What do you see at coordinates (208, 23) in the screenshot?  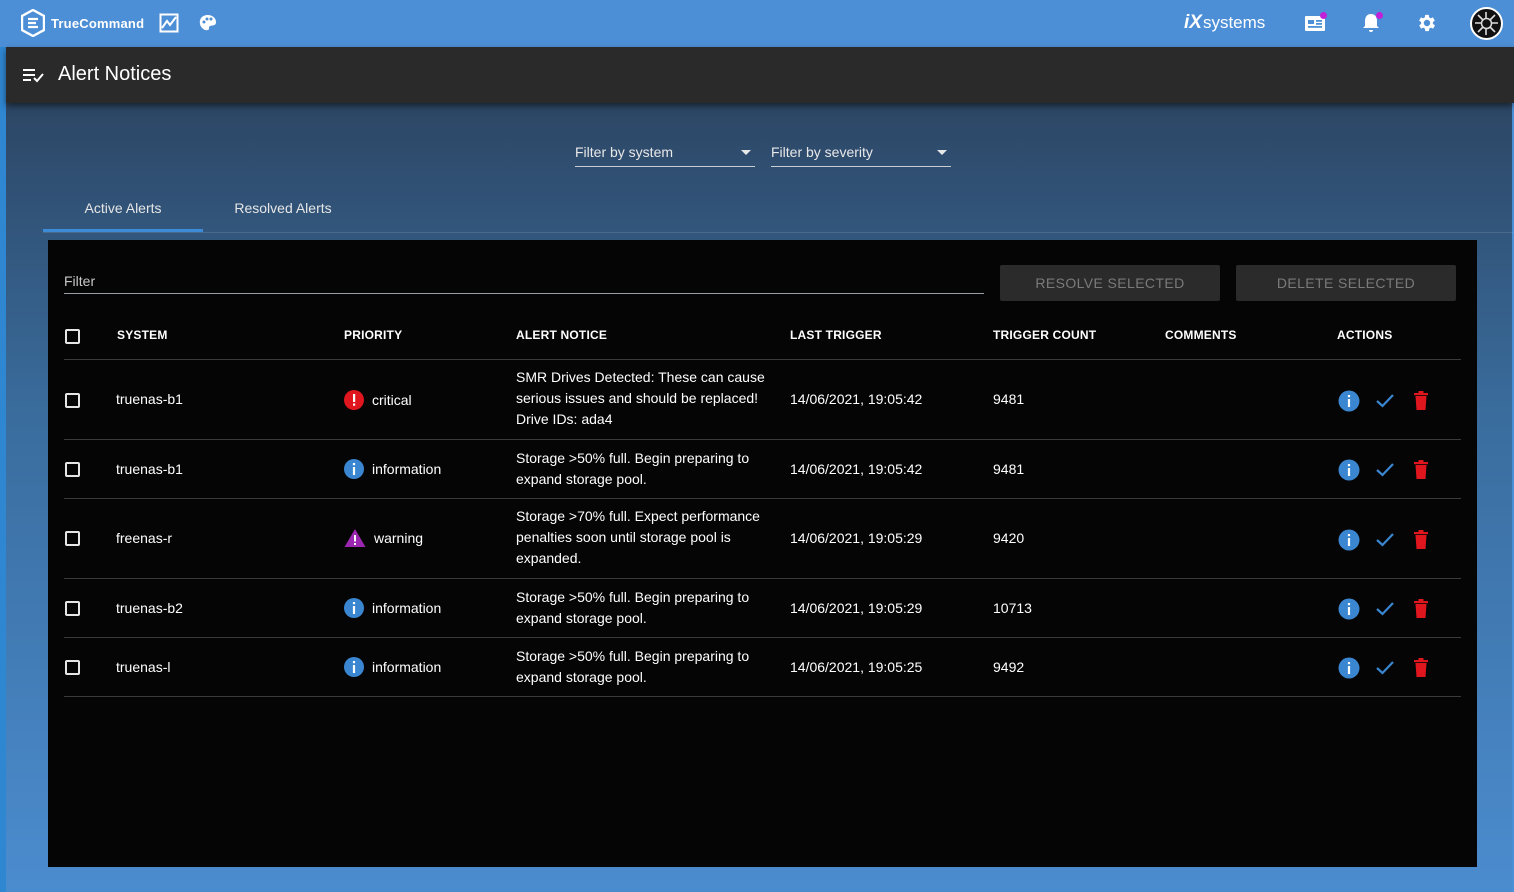 I see `palette-icon` at bounding box center [208, 23].